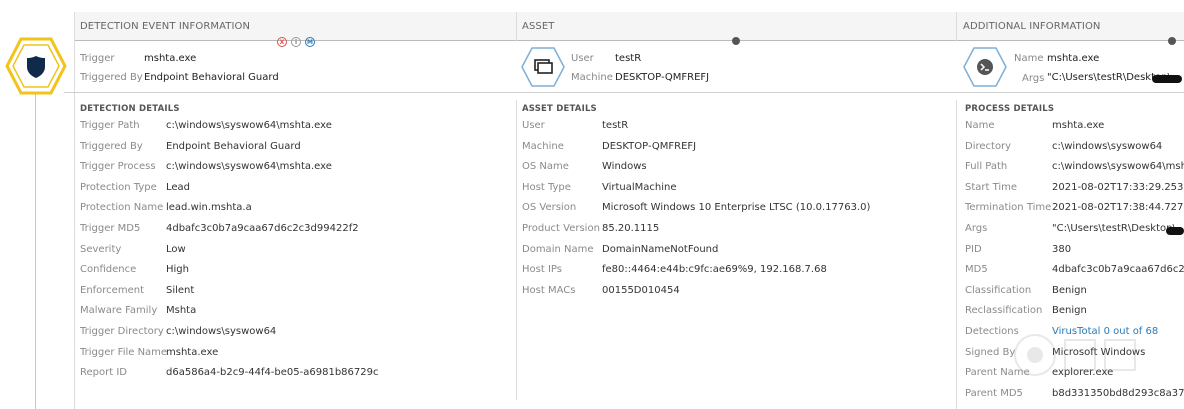 This screenshot has width=1184, height=409. I want to click on detail-label: Protection Type, so click(118, 187).